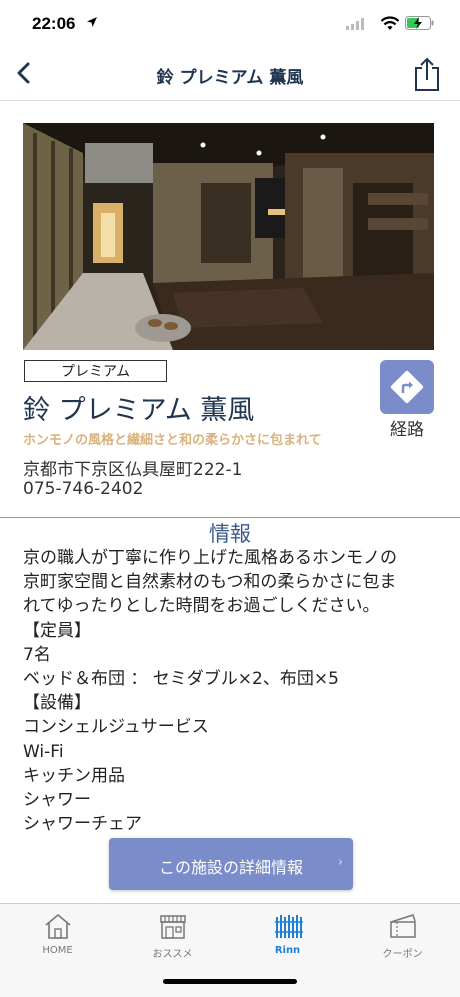 Image resolution: width=460 pixels, height=997 pixels. What do you see at coordinates (172, 440) in the screenshot?
I see `facility-tagline: ホンモノの風格と繊細さと和の柔らかさに包まれて` at bounding box center [172, 440].